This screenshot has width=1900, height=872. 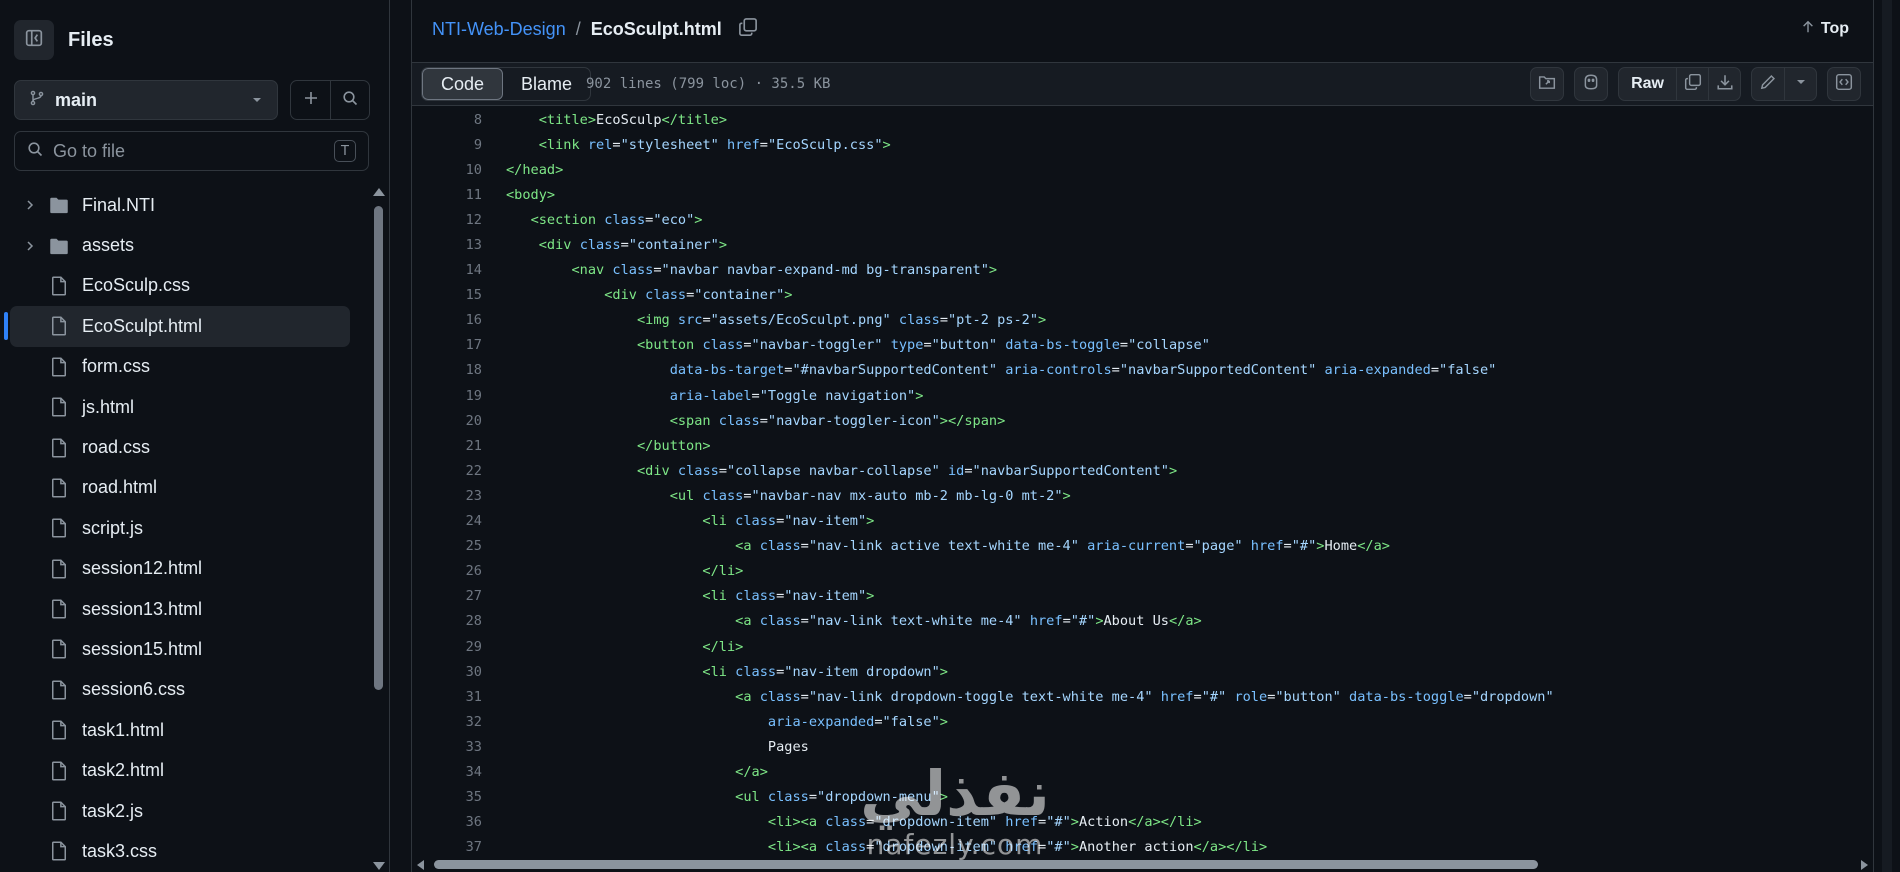 I want to click on line-number: 16, so click(x=447, y=320).